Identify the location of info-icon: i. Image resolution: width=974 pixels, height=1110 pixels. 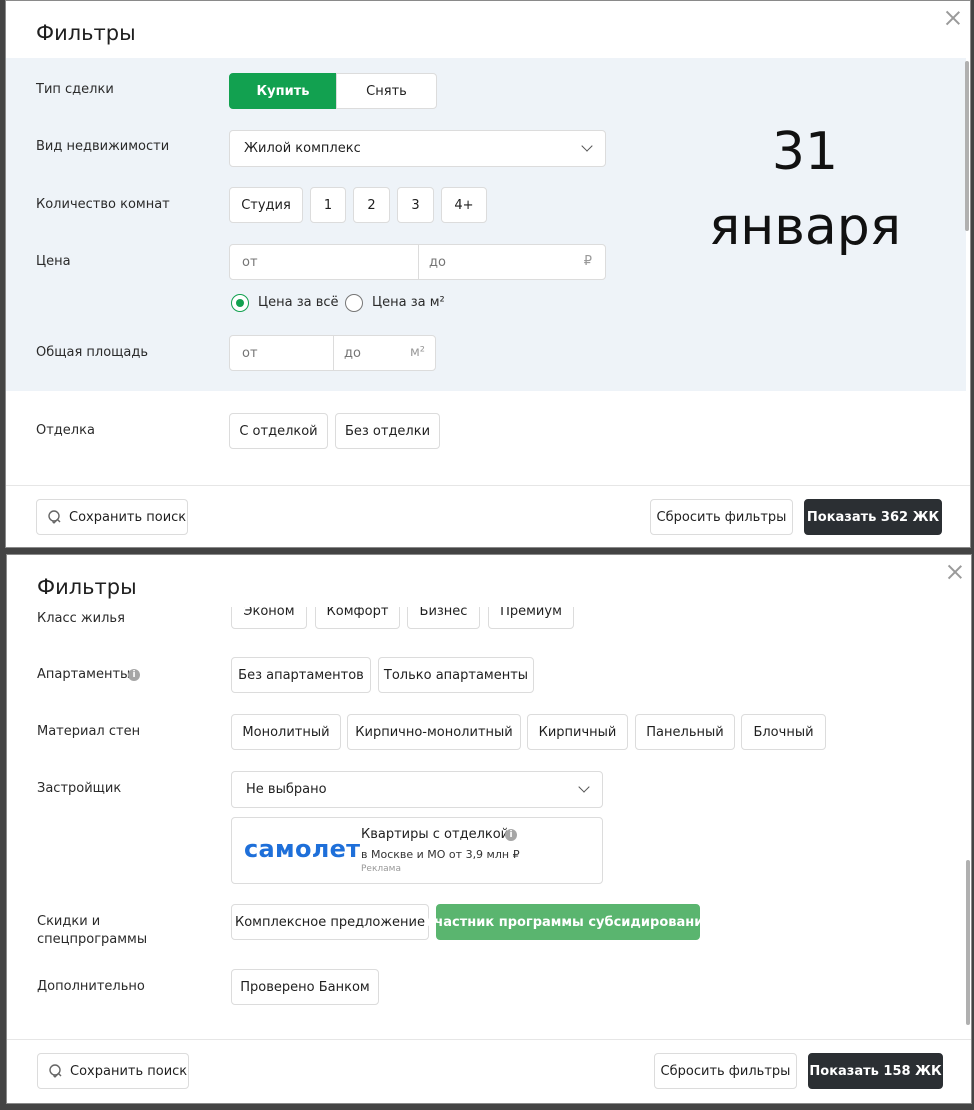
(134, 675).